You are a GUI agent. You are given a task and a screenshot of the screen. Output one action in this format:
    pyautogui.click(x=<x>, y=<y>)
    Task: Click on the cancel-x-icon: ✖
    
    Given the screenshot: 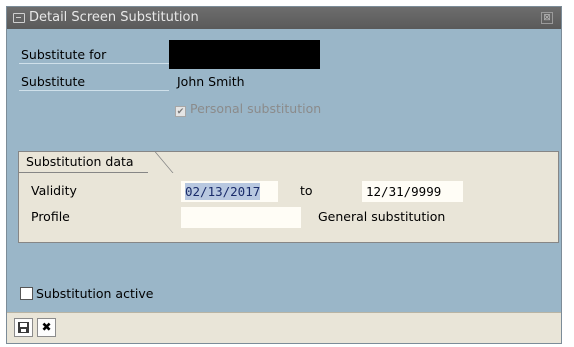 What is the action you would take?
    pyautogui.click(x=46, y=327)
    